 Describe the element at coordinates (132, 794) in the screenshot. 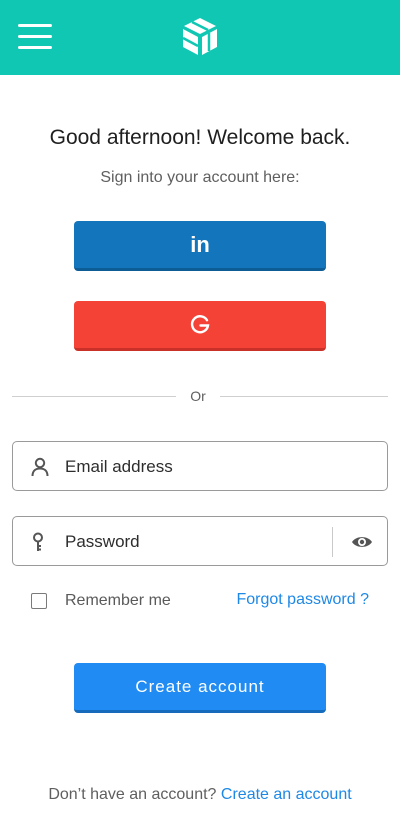

I see `footer-text: Don’t have an account?` at that location.